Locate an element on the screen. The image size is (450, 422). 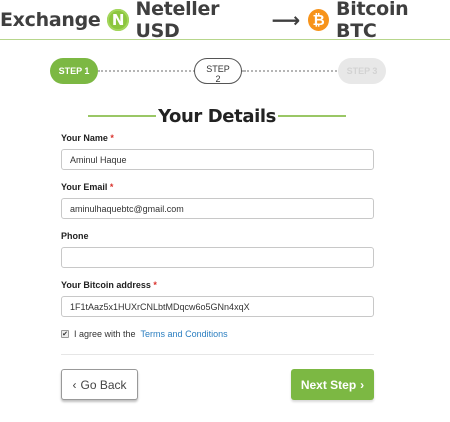
terms-agreement: ✔ I agree with the Terms and Conditions is located at coordinates (144, 334).